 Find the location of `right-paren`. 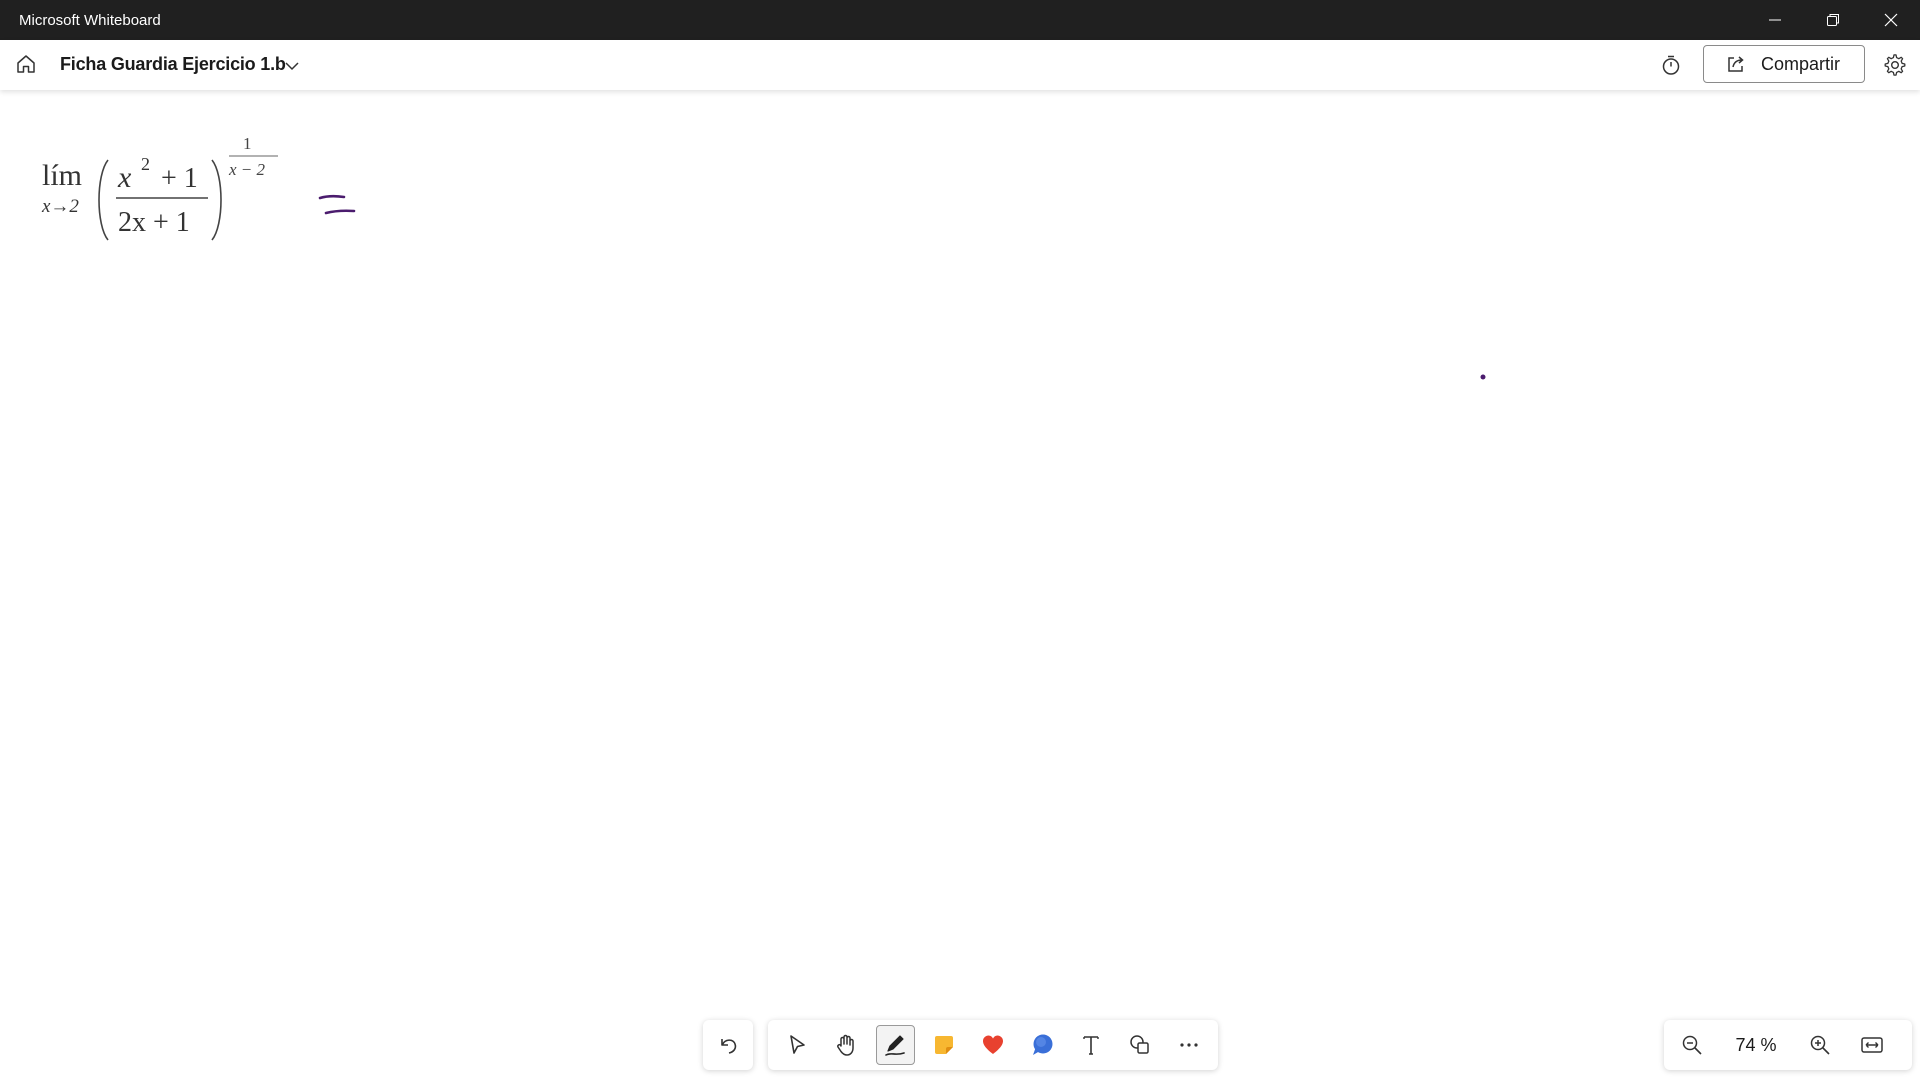

right-paren is located at coordinates (216, 200).